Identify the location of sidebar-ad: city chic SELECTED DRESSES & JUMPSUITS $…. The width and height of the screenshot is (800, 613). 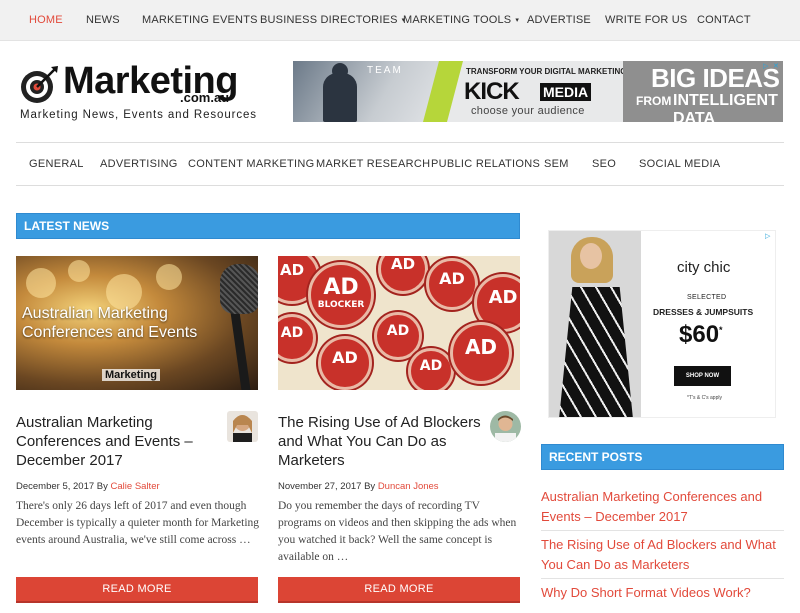
(662, 324).